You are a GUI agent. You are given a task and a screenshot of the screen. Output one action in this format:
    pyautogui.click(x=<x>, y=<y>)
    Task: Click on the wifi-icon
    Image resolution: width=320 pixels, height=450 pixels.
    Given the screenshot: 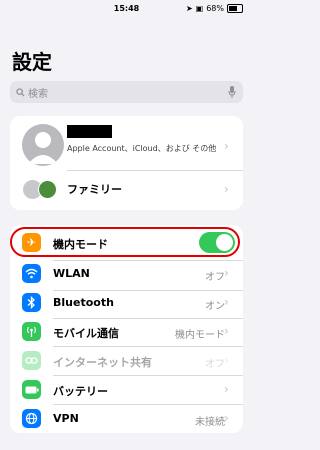 What is the action you would take?
    pyautogui.click(x=31, y=273)
    